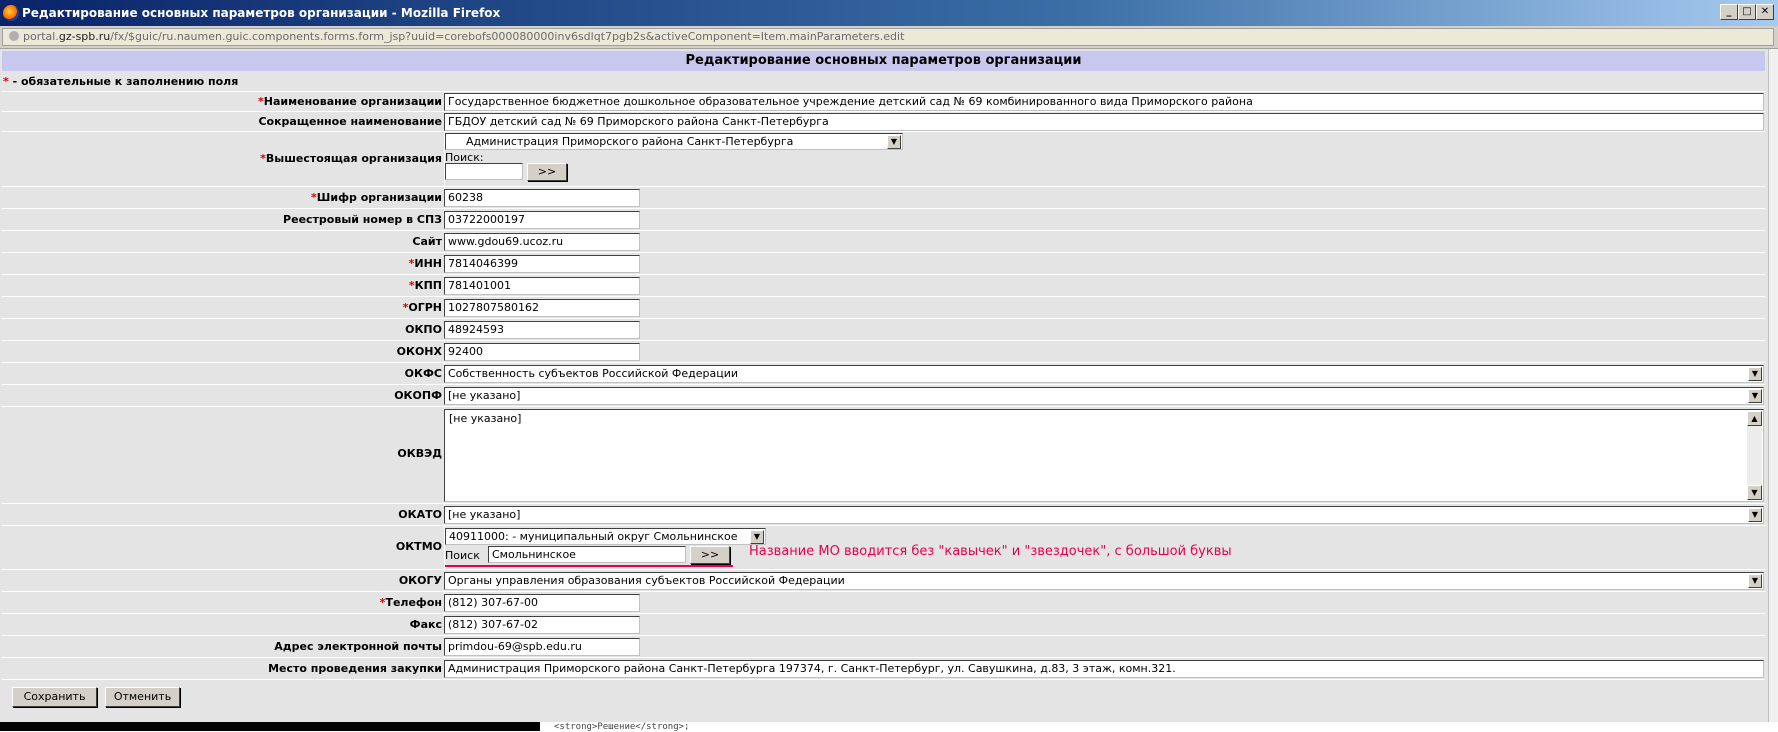 The width and height of the screenshot is (1778, 732). I want to click on ogrn-field: 1027807580162, so click(542, 308).